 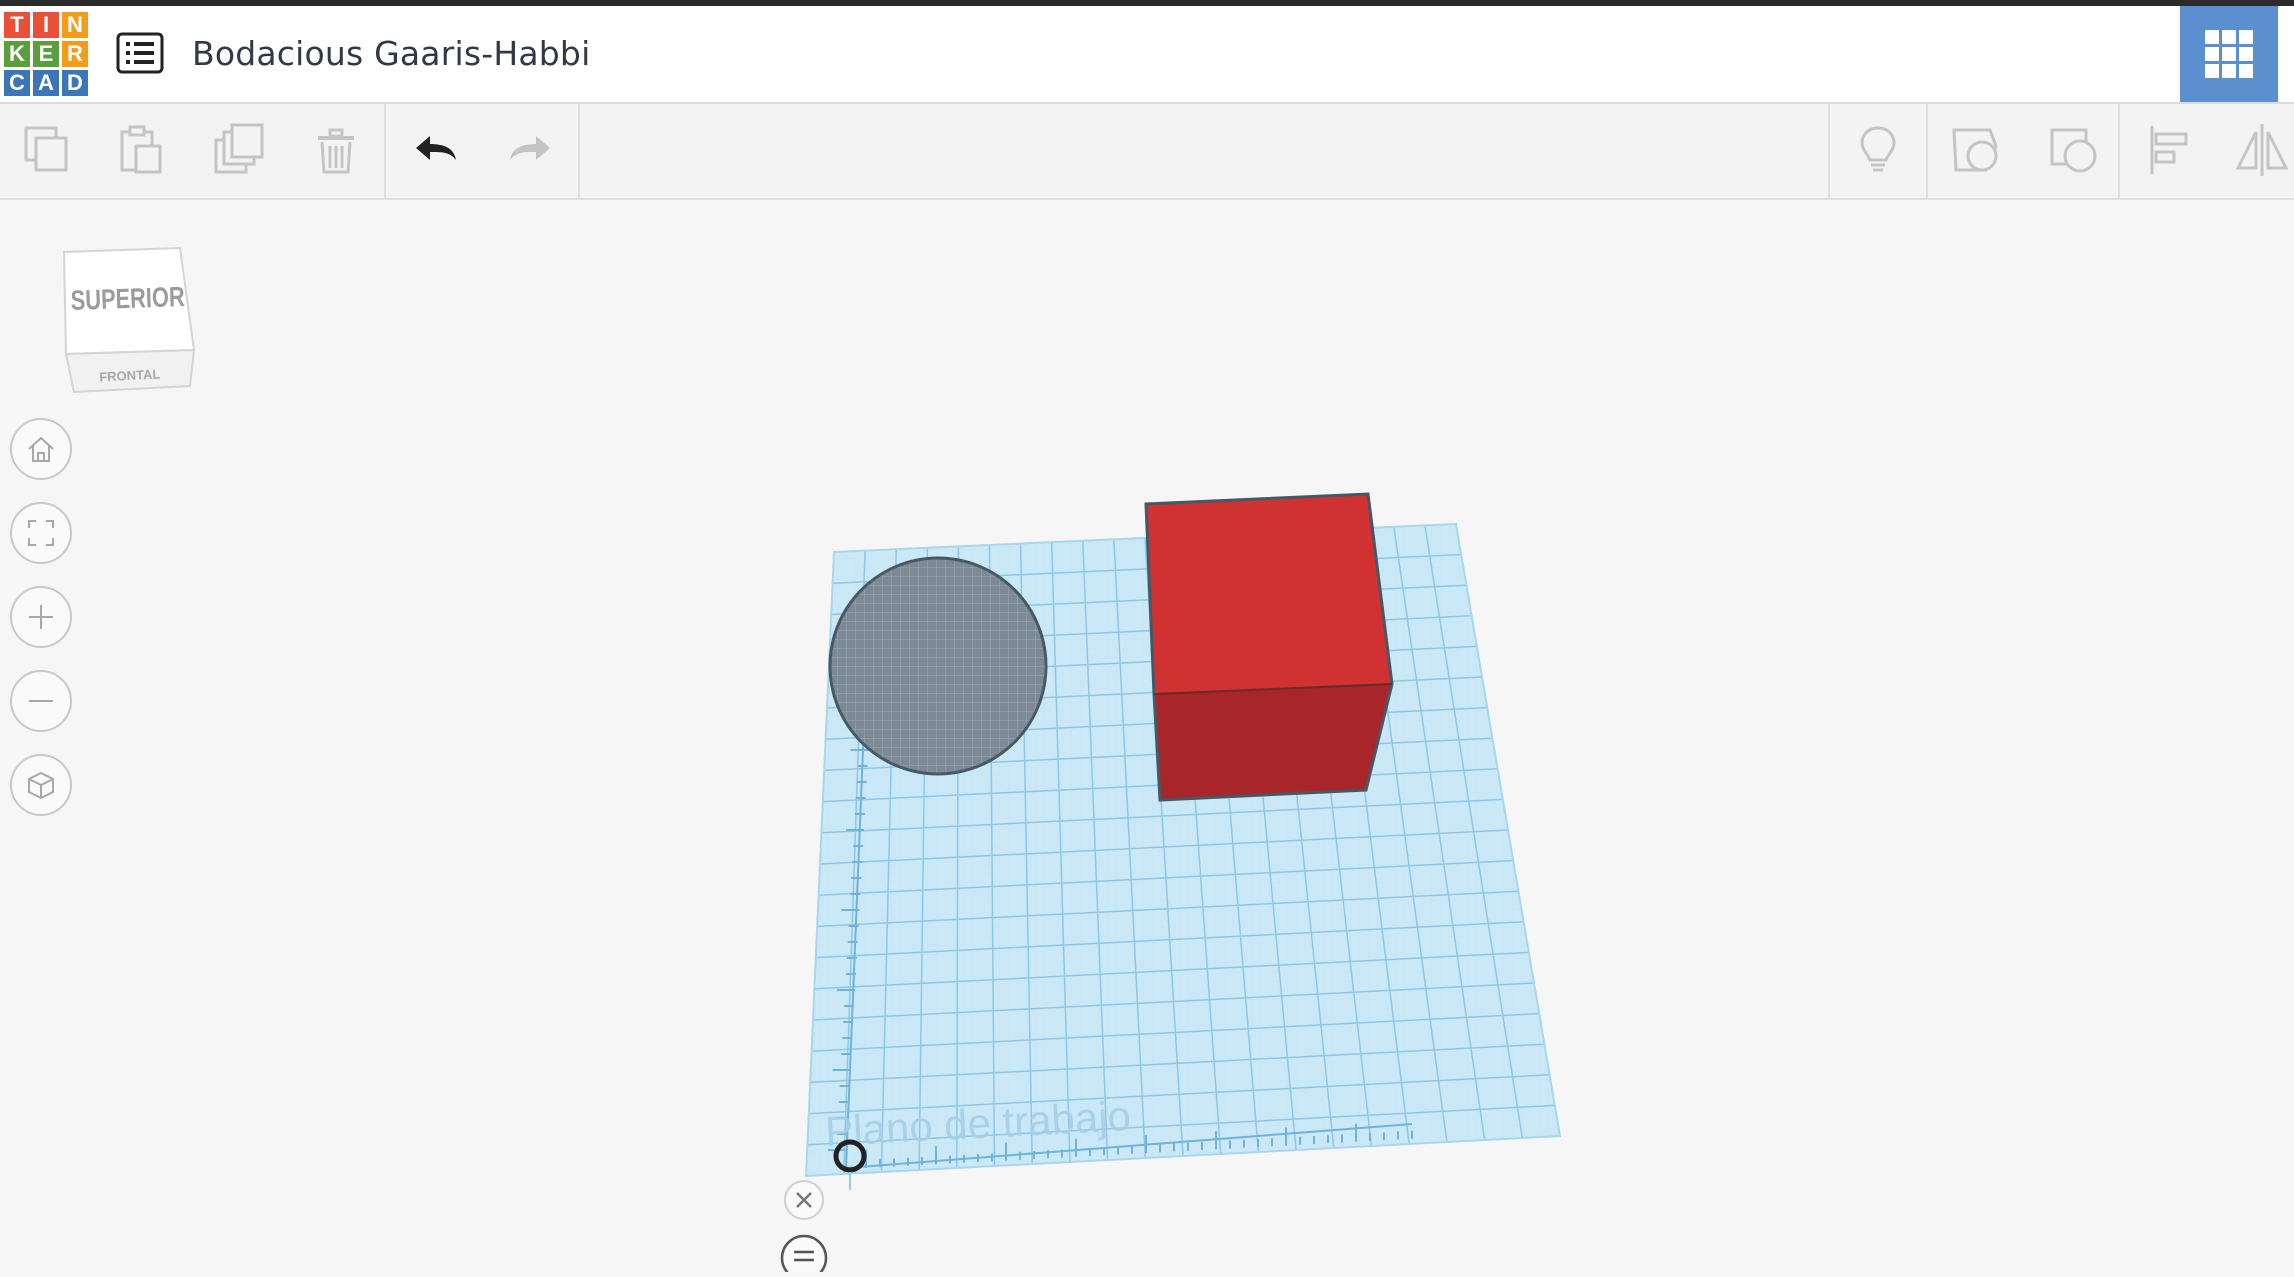 I want to click on group-button, so click(x=1976, y=150).